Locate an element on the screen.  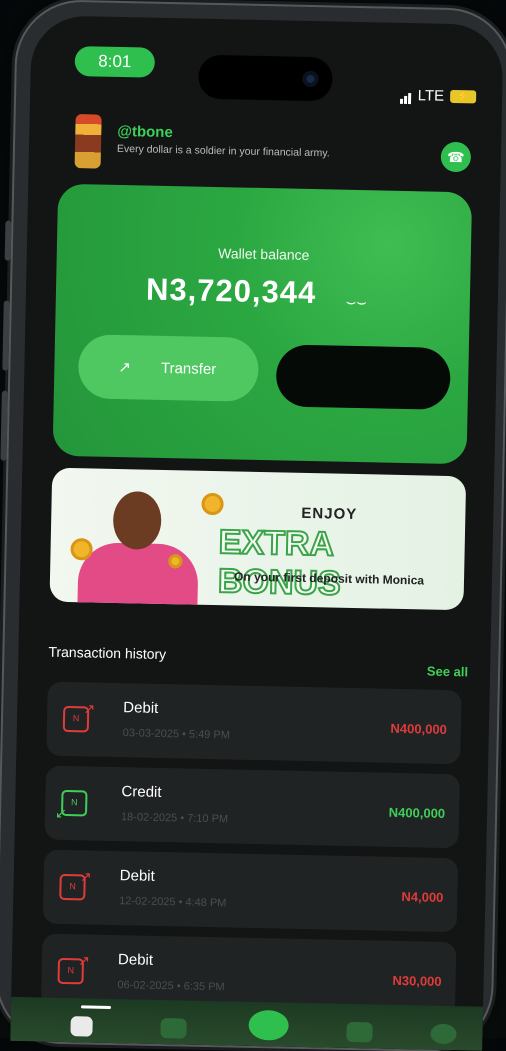
home-nav-icon is located at coordinates (81, 1026).